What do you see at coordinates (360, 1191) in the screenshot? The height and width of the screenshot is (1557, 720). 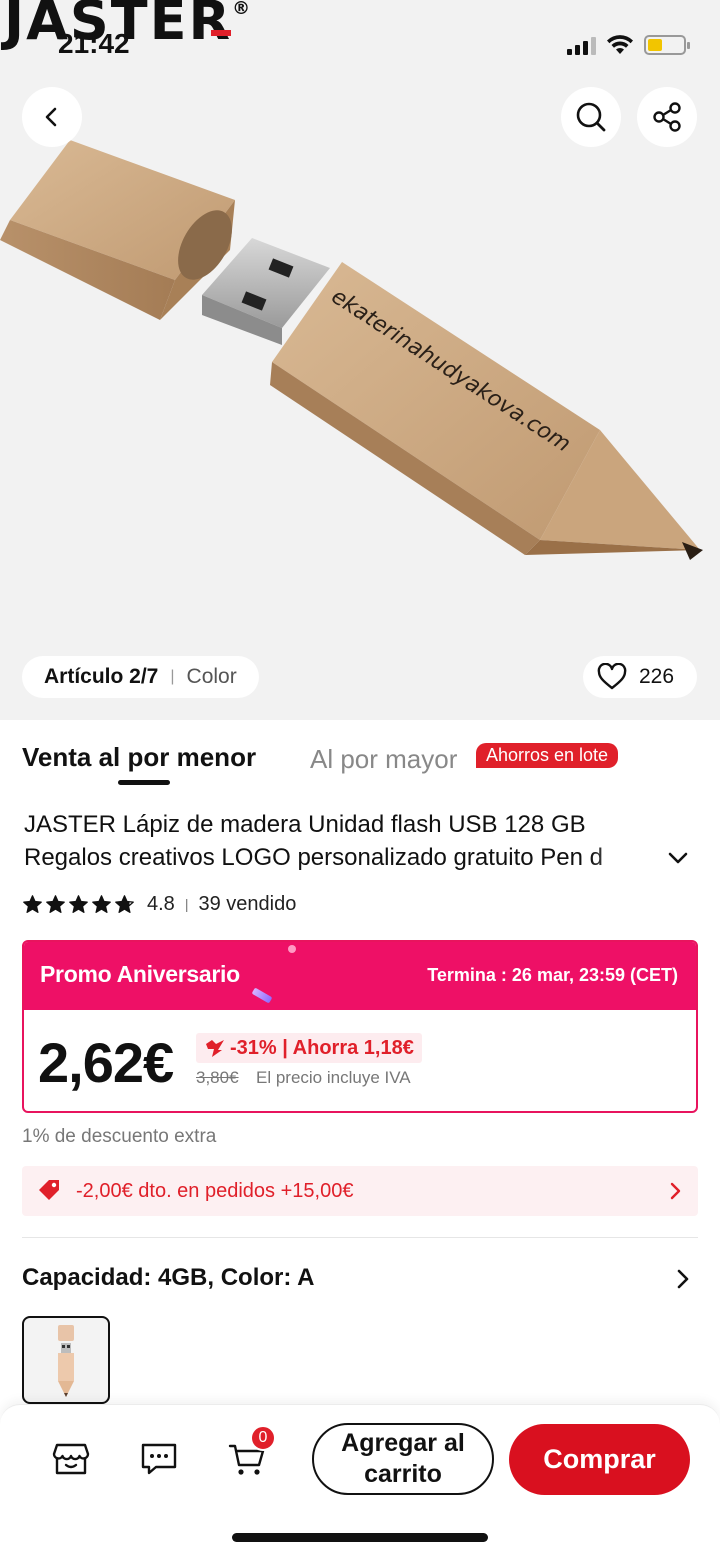 I see `coupon-bar: -2,00€ dto. en pedidos +15,00€` at bounding box center [360, 1191].